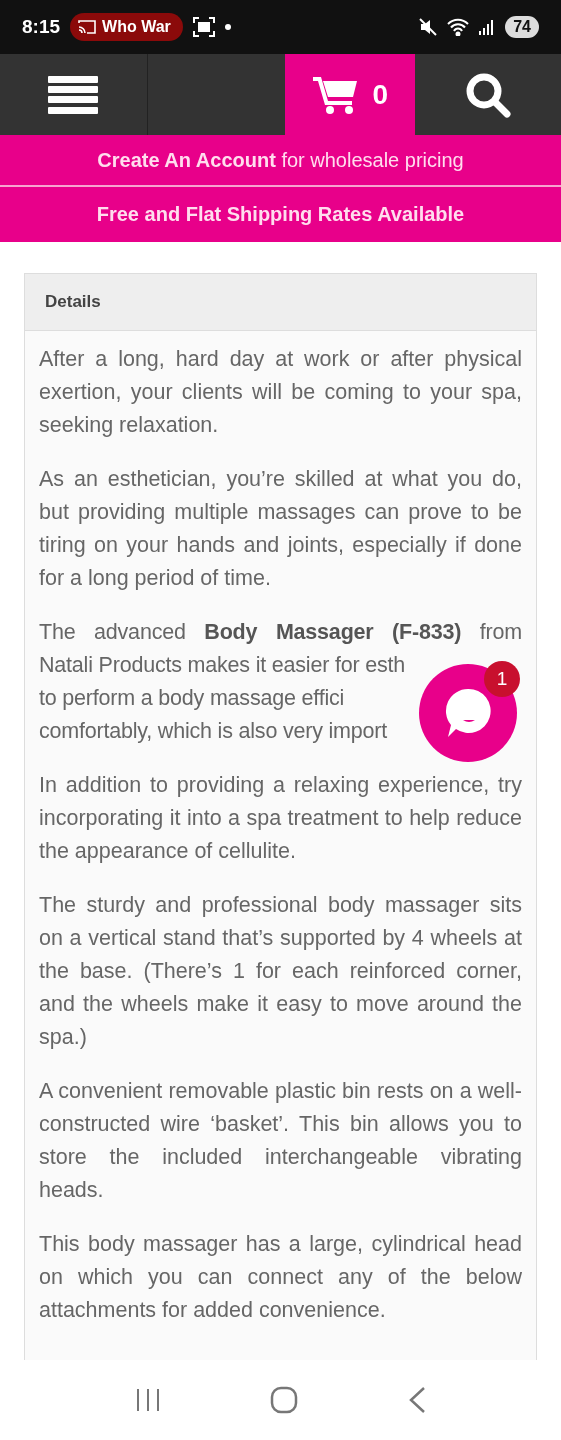  I want to click on paragraph-line: Natali Products makes it easier for esth, so click(222, 665).